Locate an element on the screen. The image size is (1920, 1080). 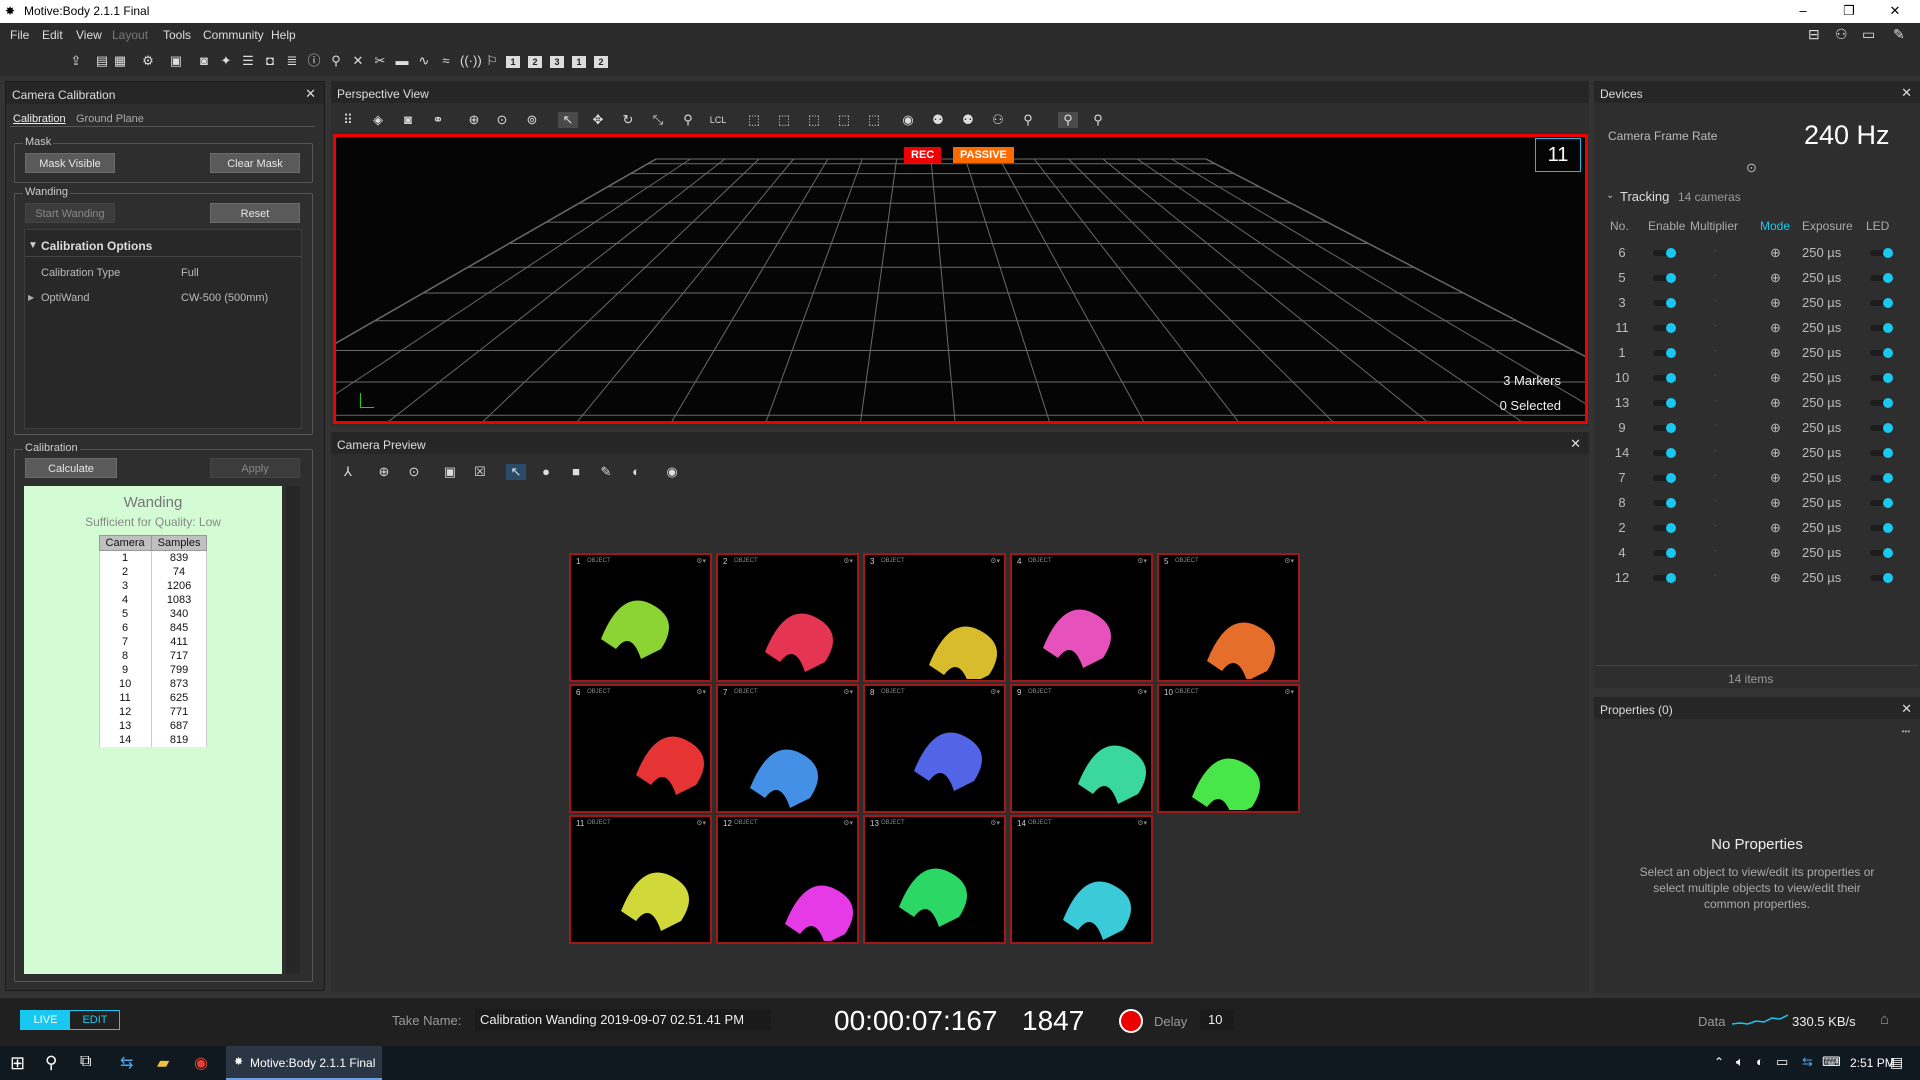
rigidbody-view-icon: ⚉ is located at coordinates (968, 120).